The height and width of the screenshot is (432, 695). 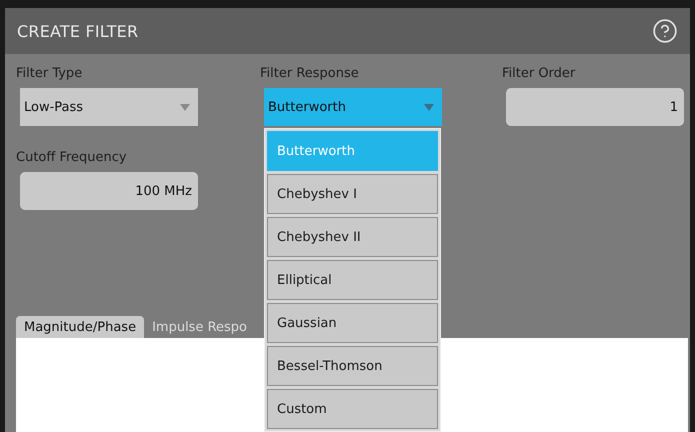 I want to click on menu-option: Bessel-Thomson, so click(x=352, y=366).